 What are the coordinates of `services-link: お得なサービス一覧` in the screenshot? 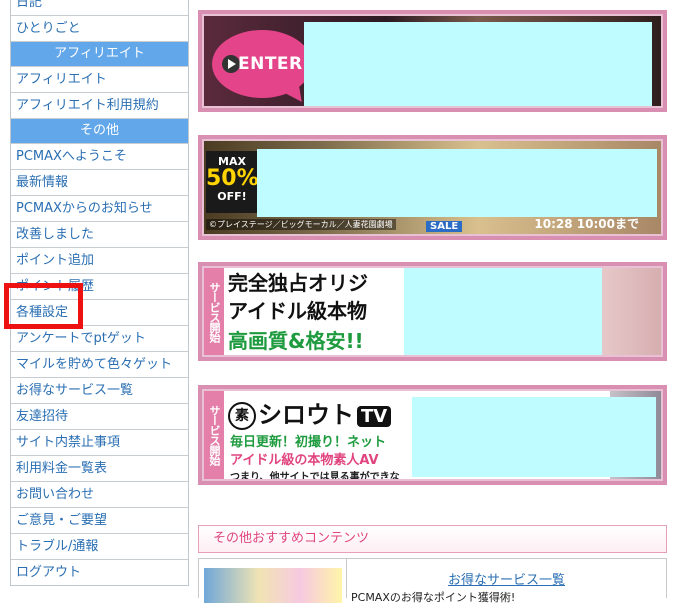 It's located at (506, 578).